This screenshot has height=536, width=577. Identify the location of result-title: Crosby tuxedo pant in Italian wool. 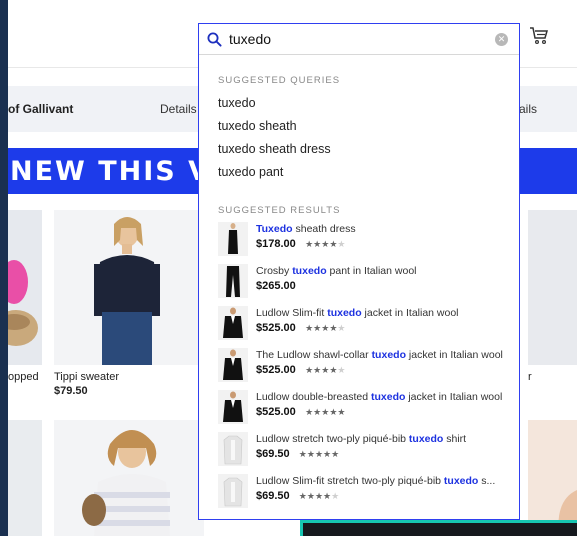
(336, 271).